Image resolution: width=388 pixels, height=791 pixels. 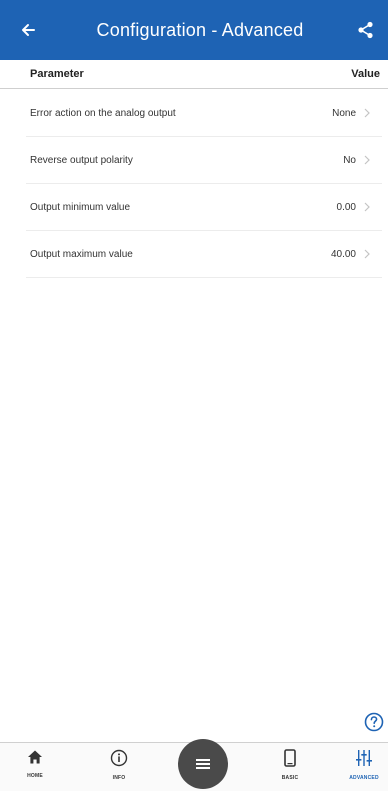 I want to click on share-button, so click(x=366, y=30).